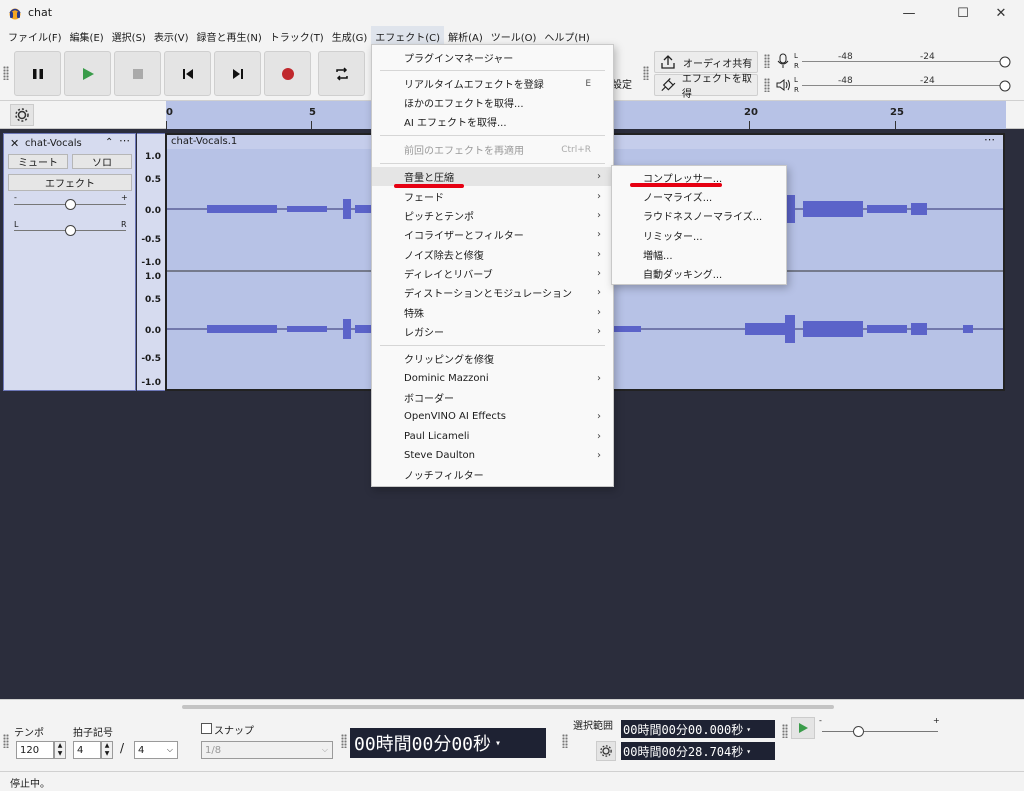  I want to click on pan-right-label: R, so click(124, 224).